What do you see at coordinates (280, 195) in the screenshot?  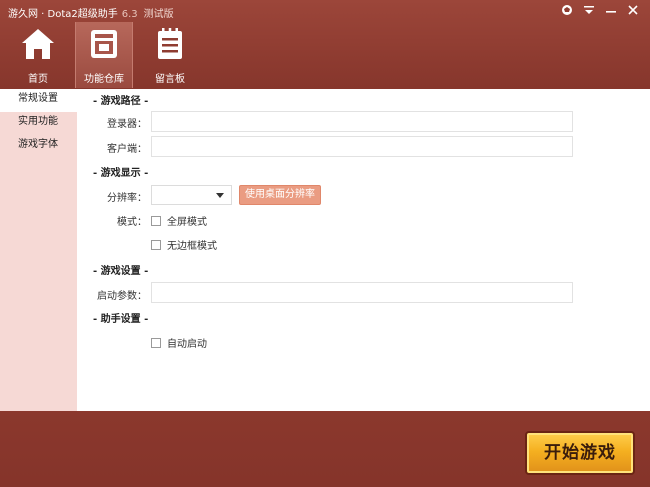 I see `use-desktop-resolution-button: 使用桌面分辨率` at bounding box center [280, 195].